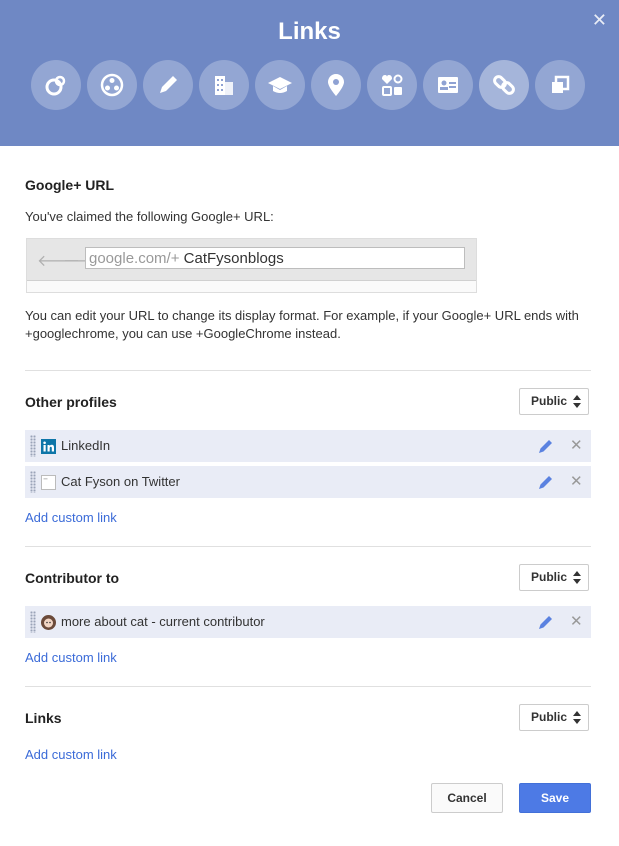 This screenshot has width=619, height=846. I want to click on avatar-icon, so click(48, 622).